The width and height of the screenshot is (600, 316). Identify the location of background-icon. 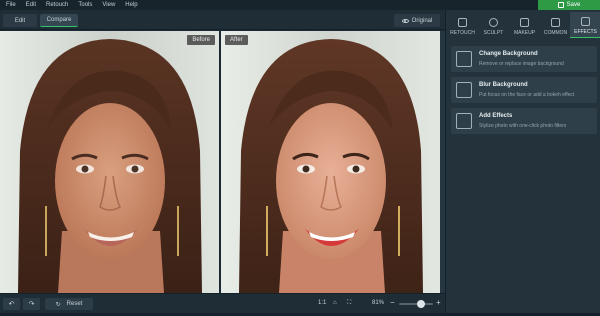
(464, 59).